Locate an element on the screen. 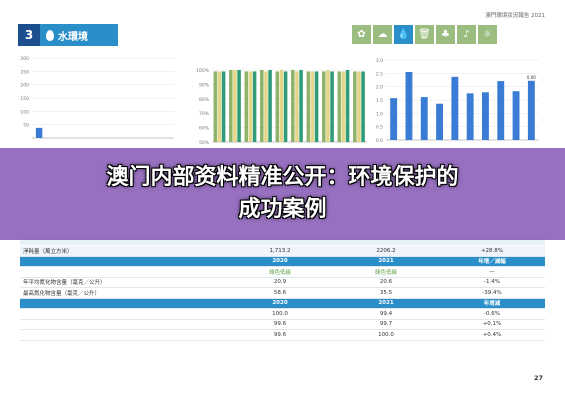 The width and height of the screenshot is (565, 400). cloud-icon: ☁ is located at coordinates (382, 34).